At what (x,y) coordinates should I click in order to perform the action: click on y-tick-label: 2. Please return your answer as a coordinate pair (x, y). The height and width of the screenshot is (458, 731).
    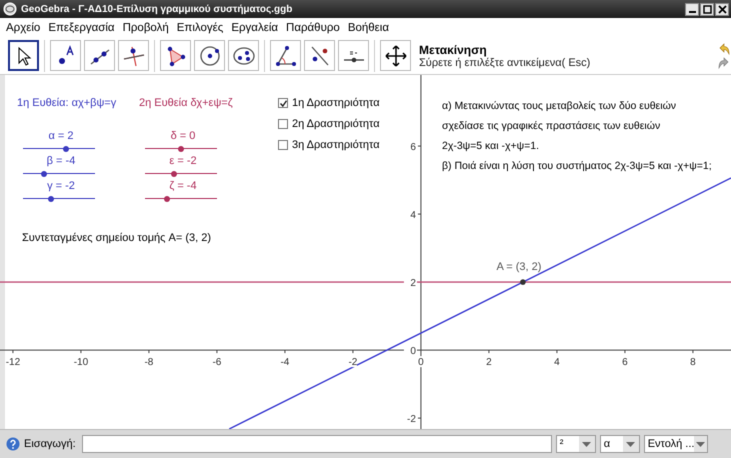
    Looking at the image, I should click on (413, 284).